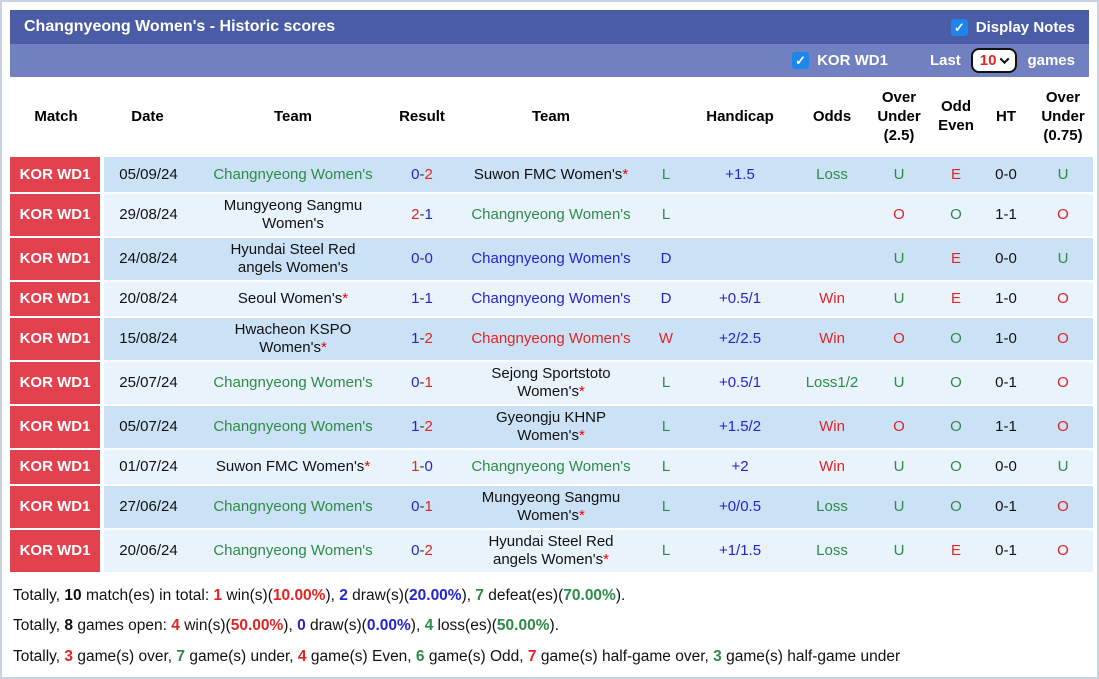 The image size is (1099, 679). Describe the element at coordinates (959, 27) in the screenshot. I see `display-notes-checkbox: ✓` at that location.